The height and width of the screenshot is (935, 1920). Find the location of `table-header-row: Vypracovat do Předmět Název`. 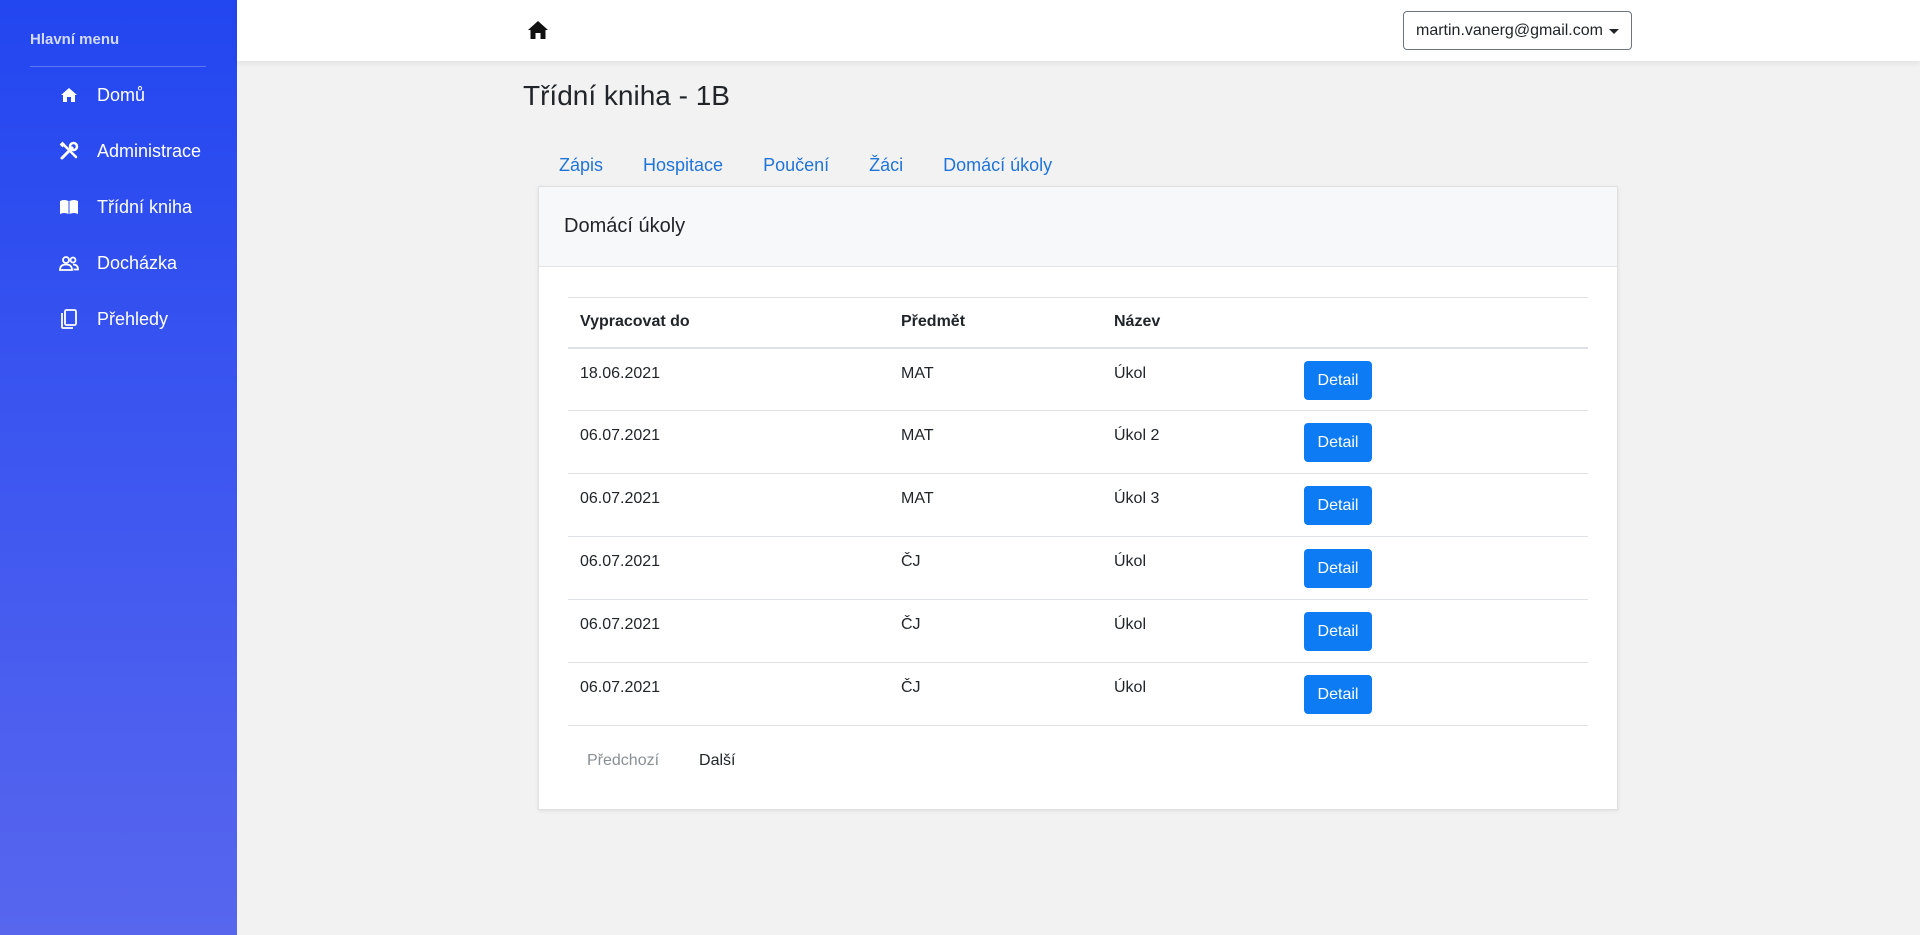

table-header-row: Vypracovat do Předmět Název is located at coordinates (1078, 323).